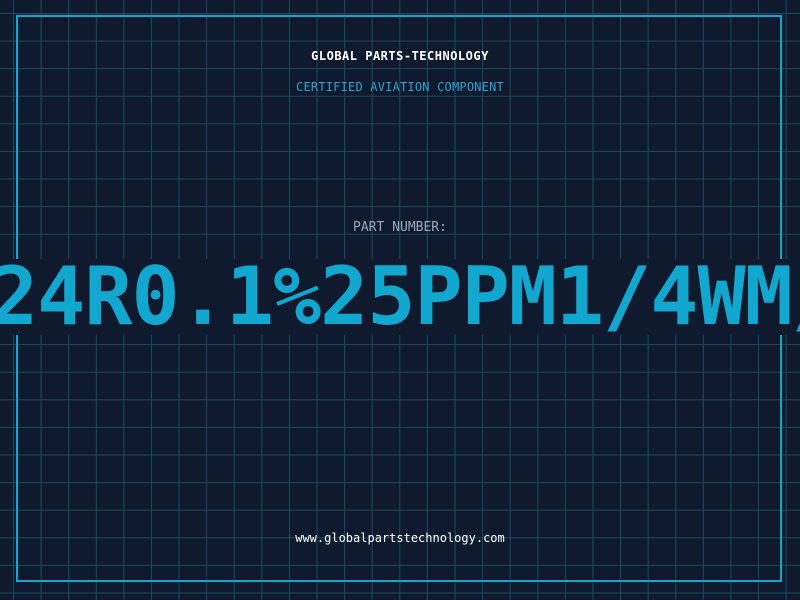 This screenshot has height=600, width=800. Describe the element at coordinates (400, 56) in the screenshot. I see `company-name: GLOBAL PARTS-TECHNOLOGY` at that location.